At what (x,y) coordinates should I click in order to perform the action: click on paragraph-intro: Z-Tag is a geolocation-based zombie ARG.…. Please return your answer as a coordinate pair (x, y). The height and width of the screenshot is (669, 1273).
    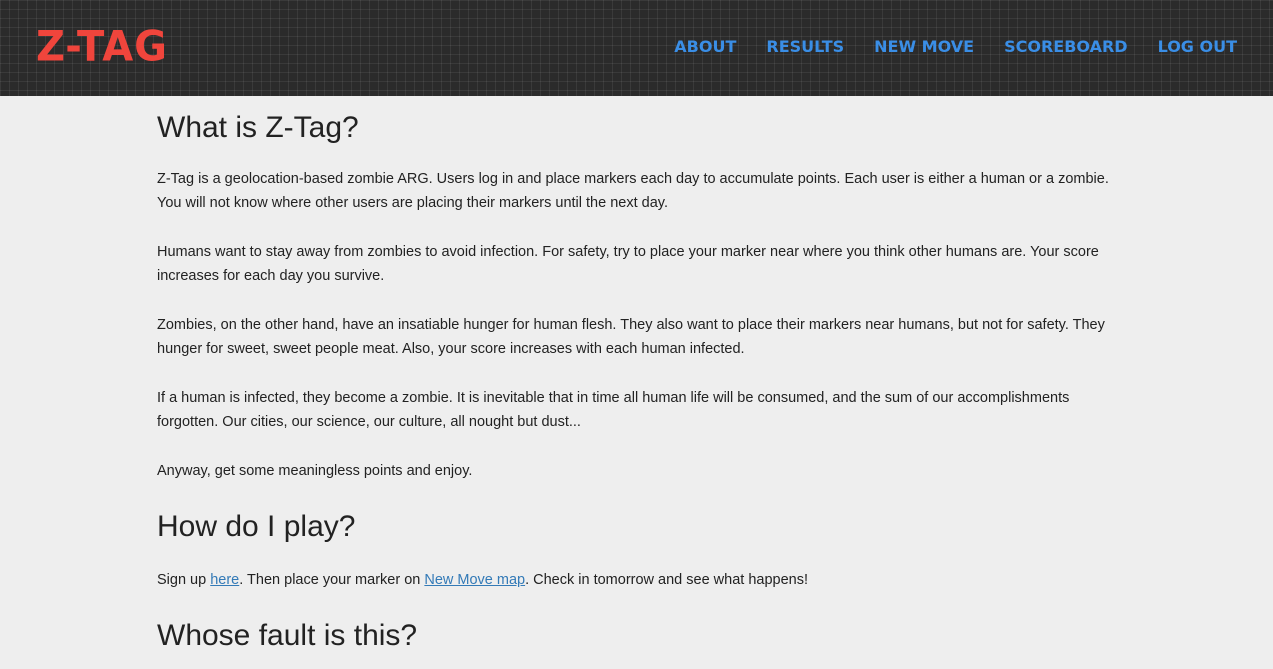
    Looking at the image, I should click on (633, 191).